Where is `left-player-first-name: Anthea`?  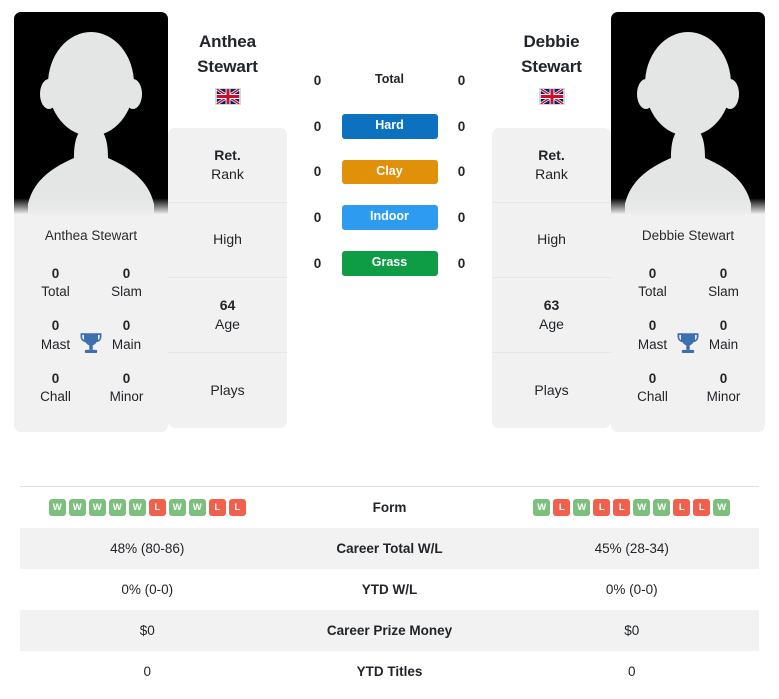
left-player-first-name: Anthea is located at coordinates (227, 41).